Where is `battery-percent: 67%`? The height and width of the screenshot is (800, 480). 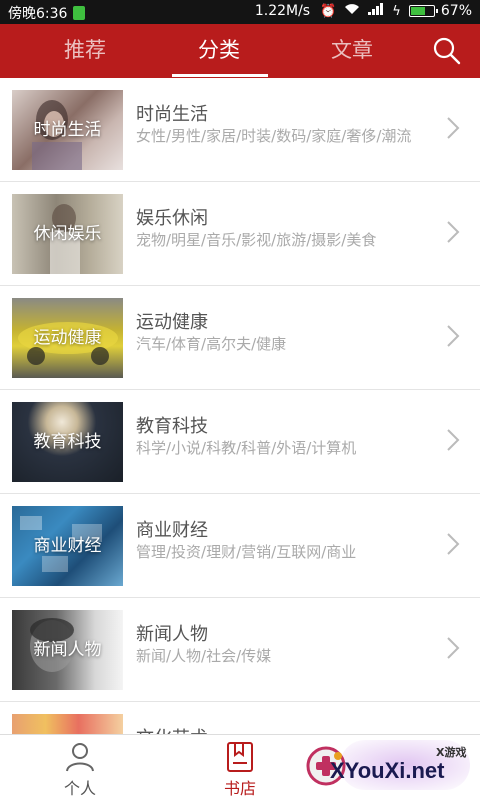
battery-percent: 67% is located at coordinates (456, 11).